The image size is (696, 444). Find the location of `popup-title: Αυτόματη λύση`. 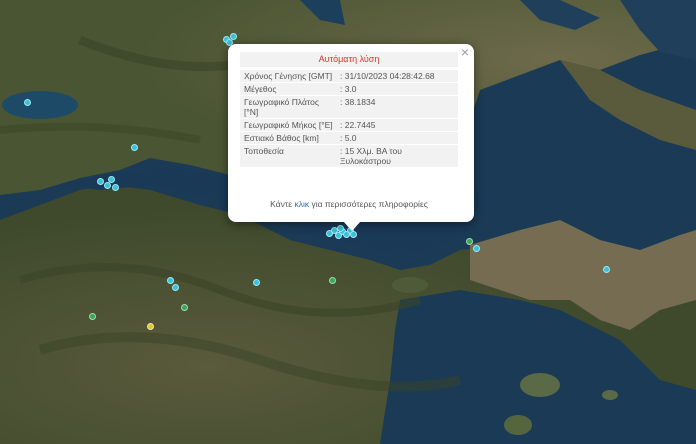

popup-title: Αυτόματη λύση is located at coordinates (349, 59).